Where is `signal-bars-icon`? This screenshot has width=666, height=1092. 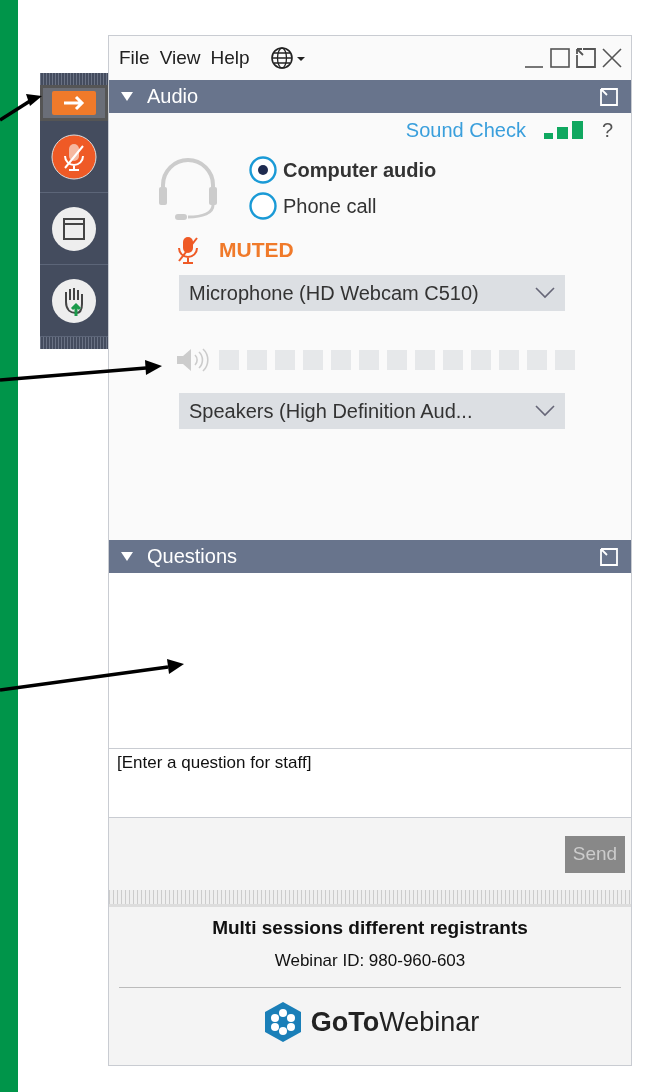 signal-bars-icon is located at coordinates (563, 130).